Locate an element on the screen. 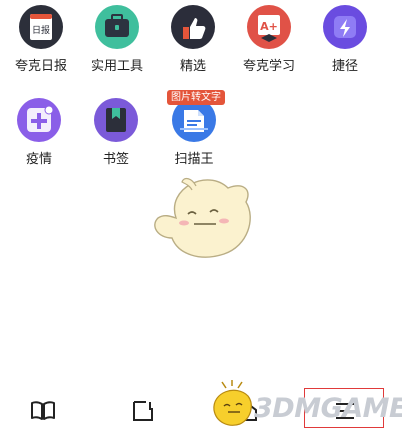 This screenshot has height=432, width=402. svg-text: A+ is located at coordinates (269, 26).